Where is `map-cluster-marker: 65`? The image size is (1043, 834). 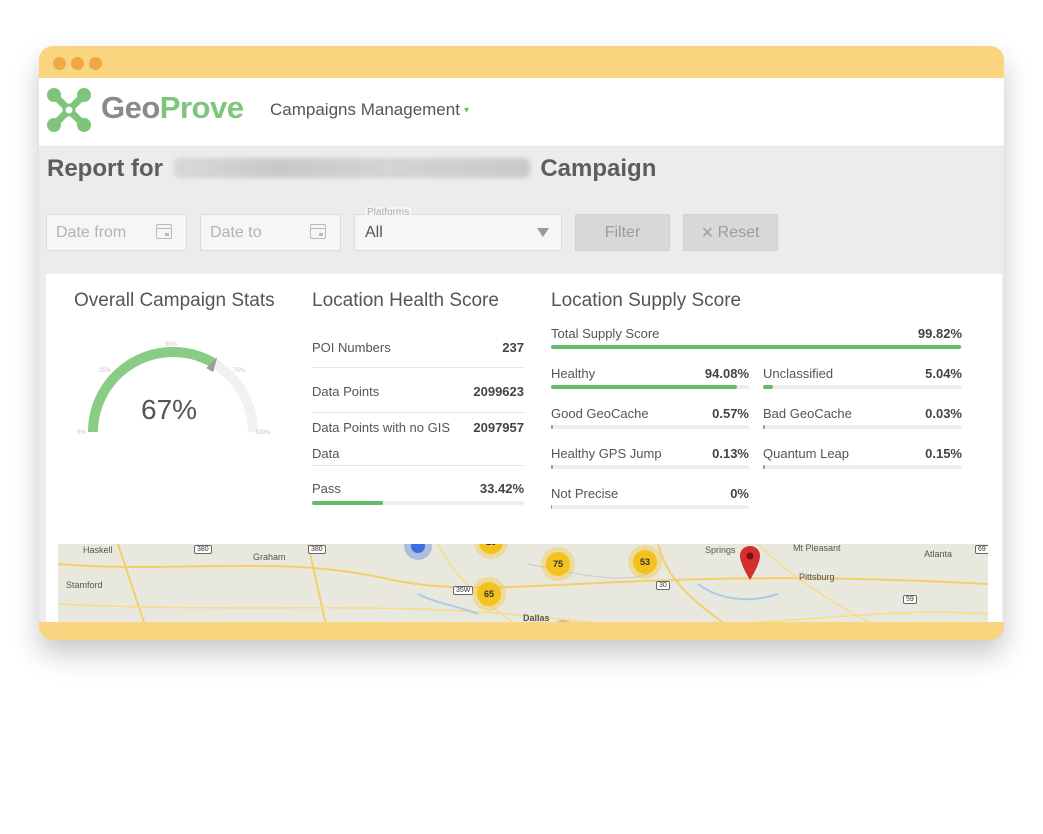 map-cluster-marker: 65 is located at coordinates (489, 594).